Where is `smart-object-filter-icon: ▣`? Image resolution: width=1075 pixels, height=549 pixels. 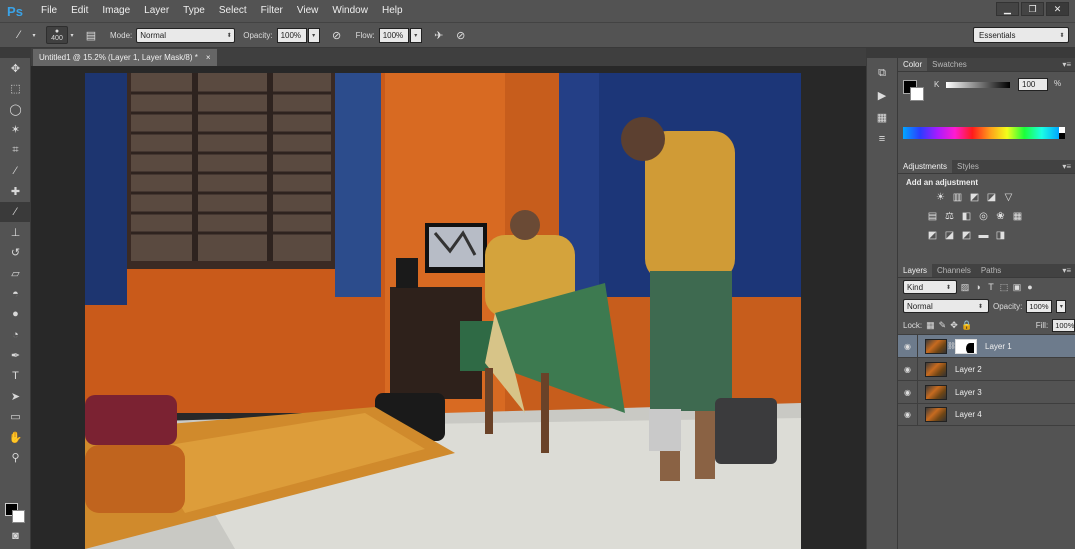 smart-object-filter-icon: ▣ is located at coordinates (1017, 287).